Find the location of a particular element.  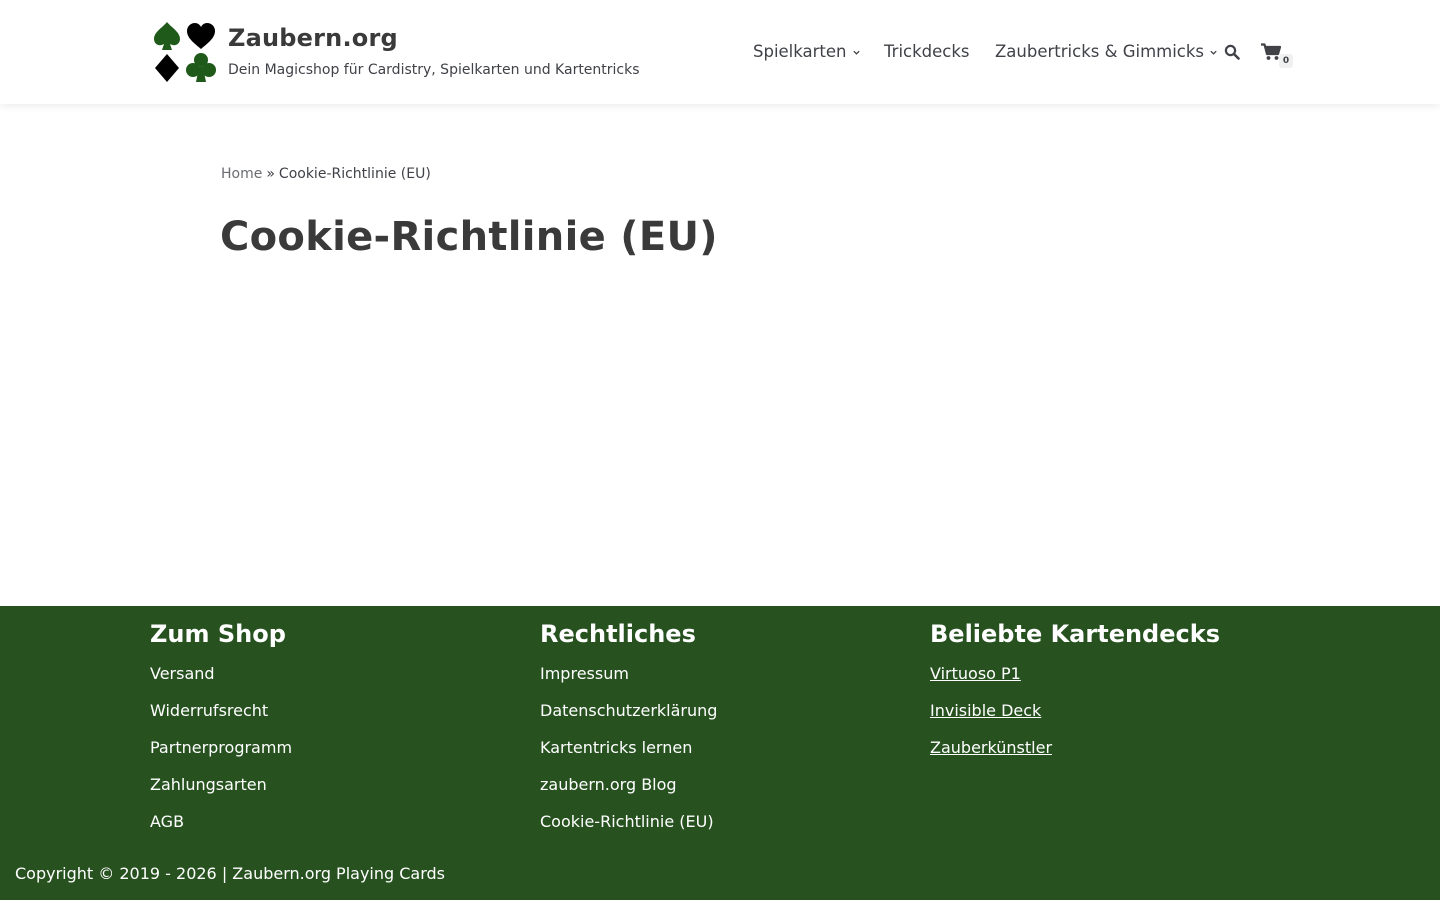

breadcrumb: Home» Cookie-Richtlinie (EU) is located at coordinates (326, 174).